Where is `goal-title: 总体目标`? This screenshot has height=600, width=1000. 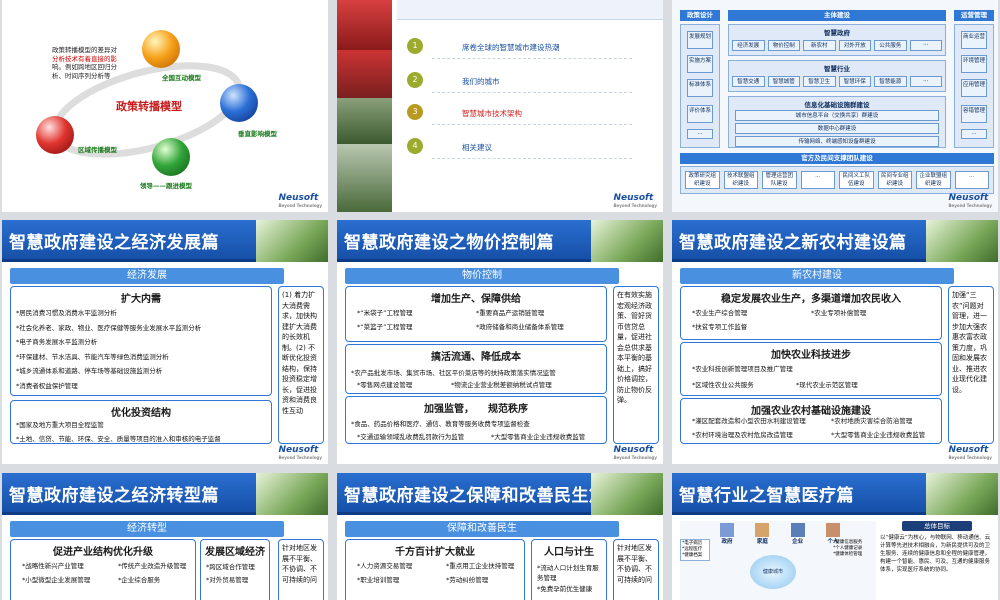
goal-title: 总体目标 is located at coordinates (937, 526).